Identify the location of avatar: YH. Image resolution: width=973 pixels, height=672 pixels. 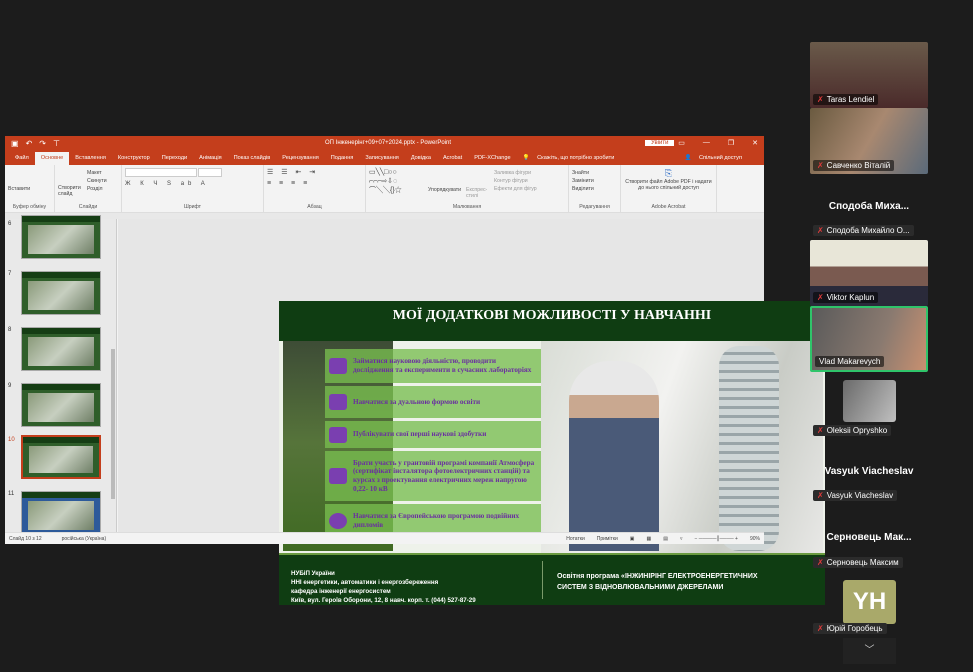
(869, 602).